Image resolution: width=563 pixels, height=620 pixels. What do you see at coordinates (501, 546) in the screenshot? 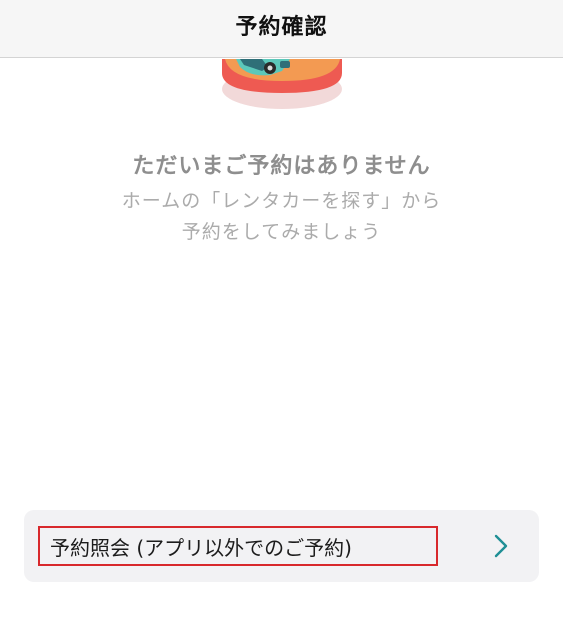
I see `chevron-right-icon` at bounding box center [501, 546].